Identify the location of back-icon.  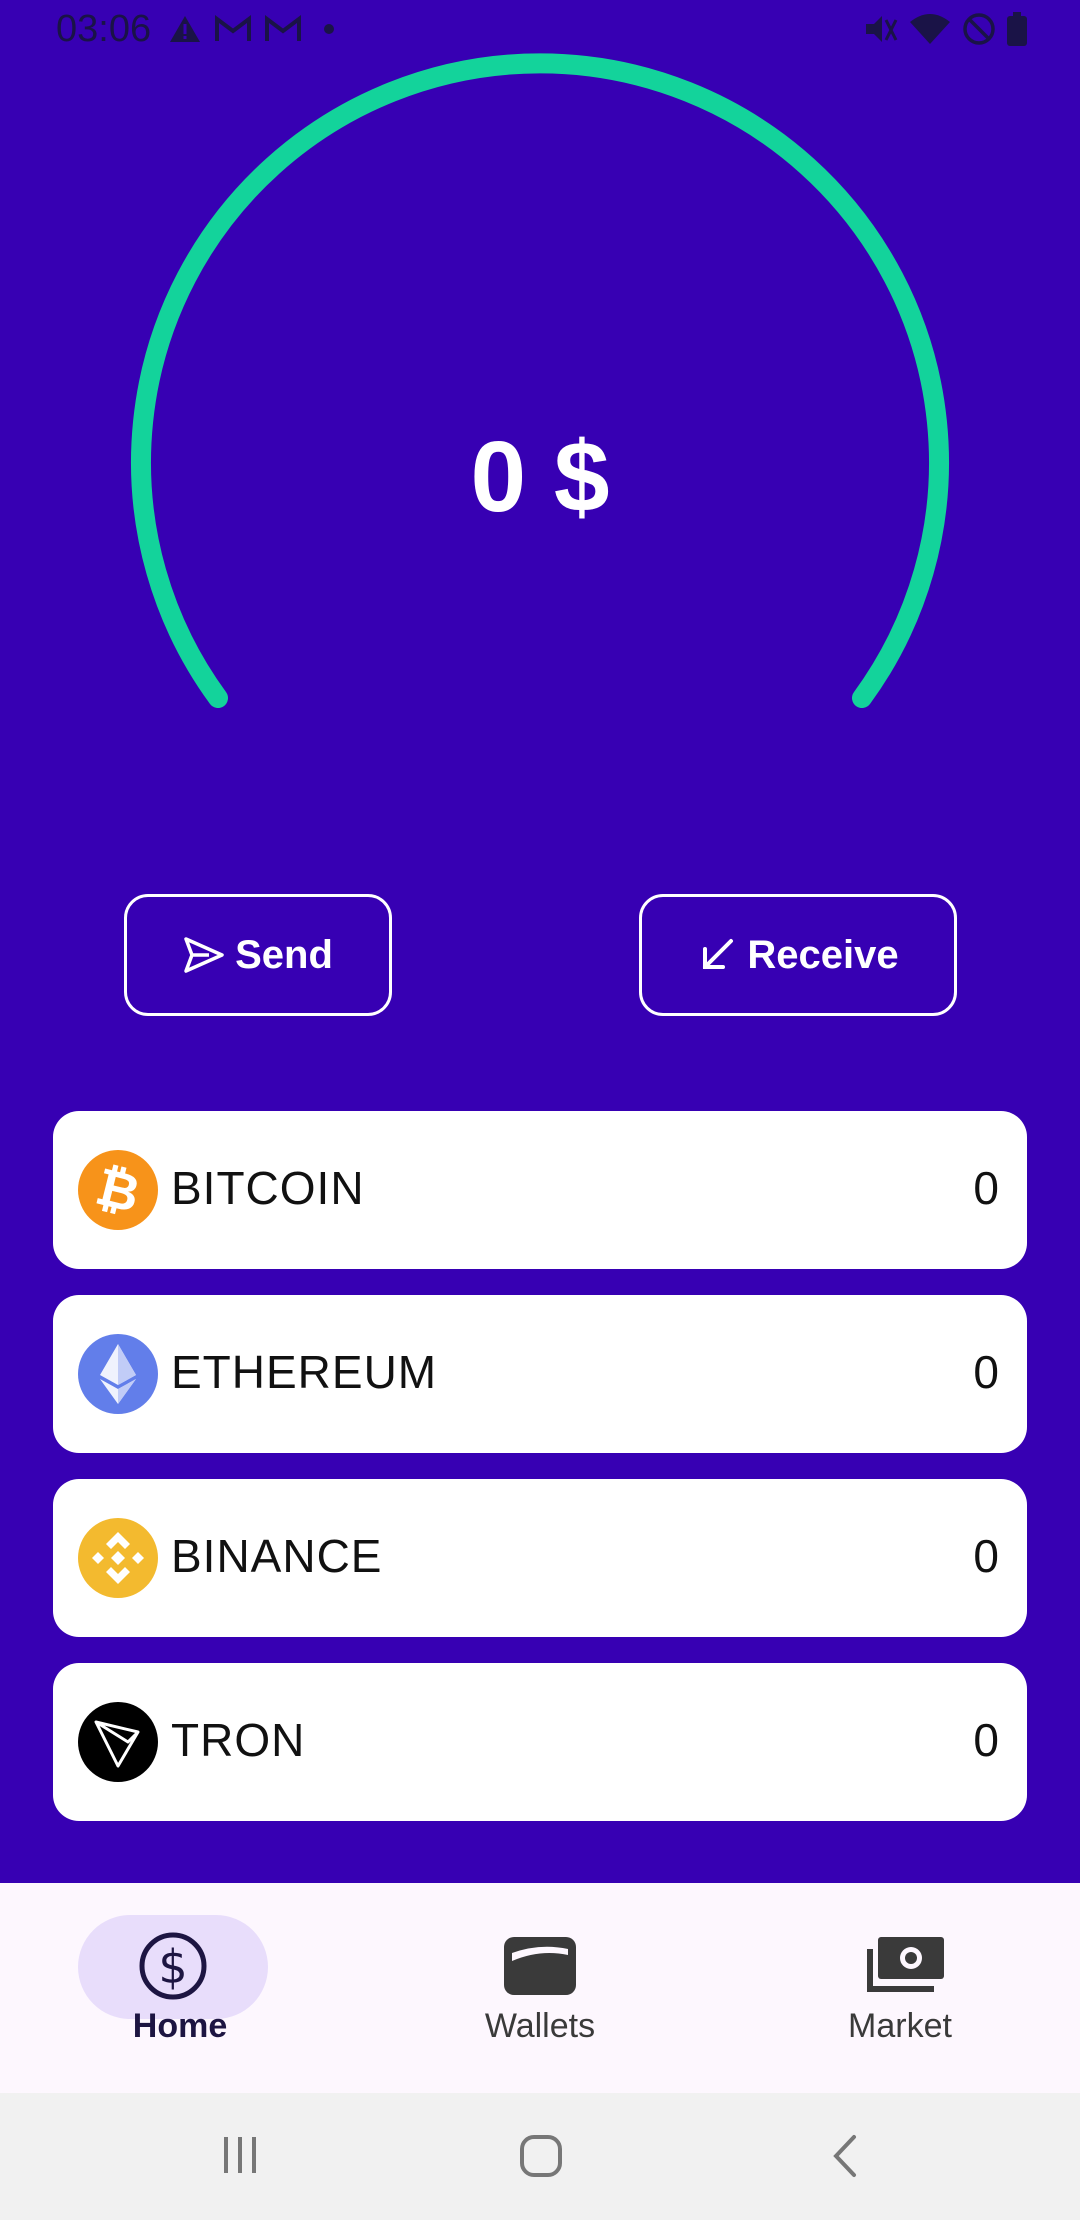
(846, 2156).